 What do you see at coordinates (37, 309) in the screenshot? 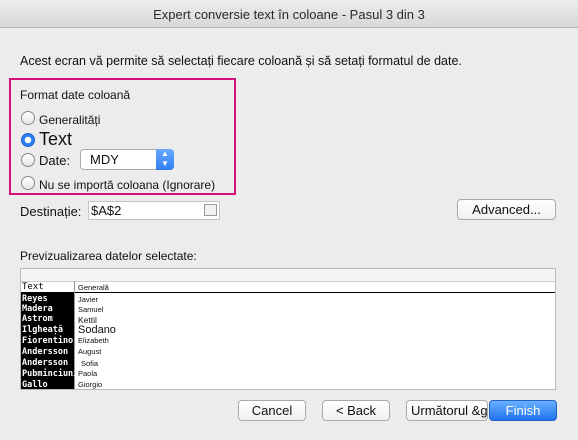
I see `preview-cell: Madera` at bounding box center [37, 309].